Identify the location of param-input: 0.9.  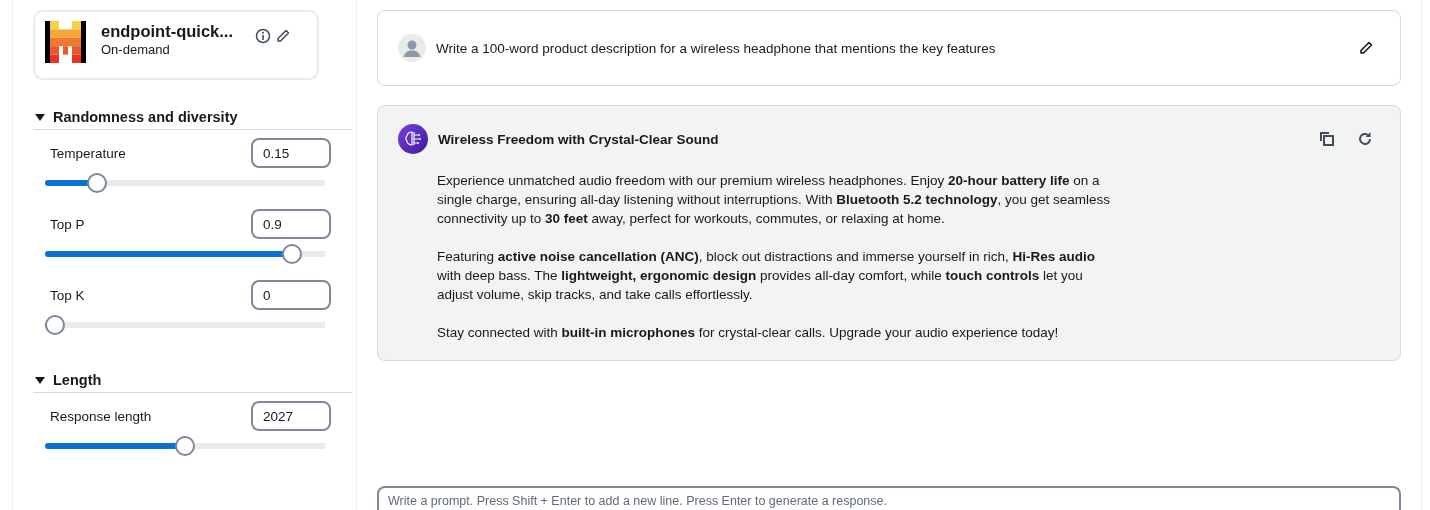
(291, 224).